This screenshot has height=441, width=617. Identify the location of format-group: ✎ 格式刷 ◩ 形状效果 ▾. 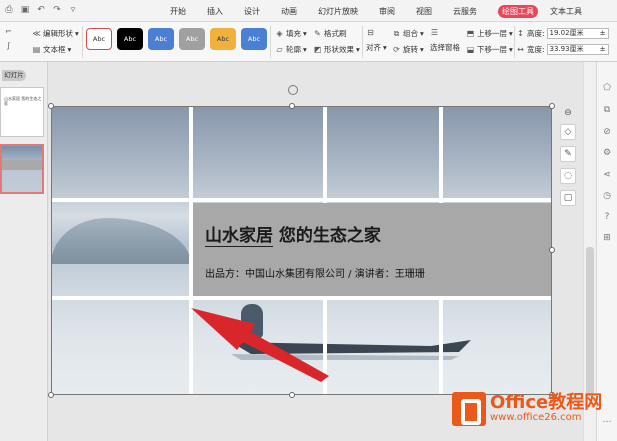
(336, 41).